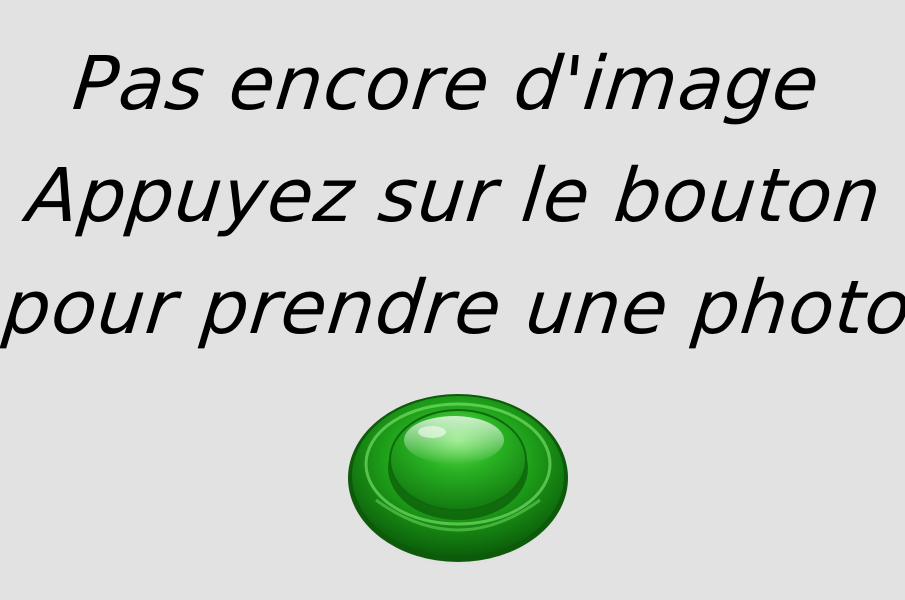  What do you see at coordinates (452, 308) in the screenshot?
I see `instruction-line-2: pour prendre une photo` at bounding box center [452, 308].